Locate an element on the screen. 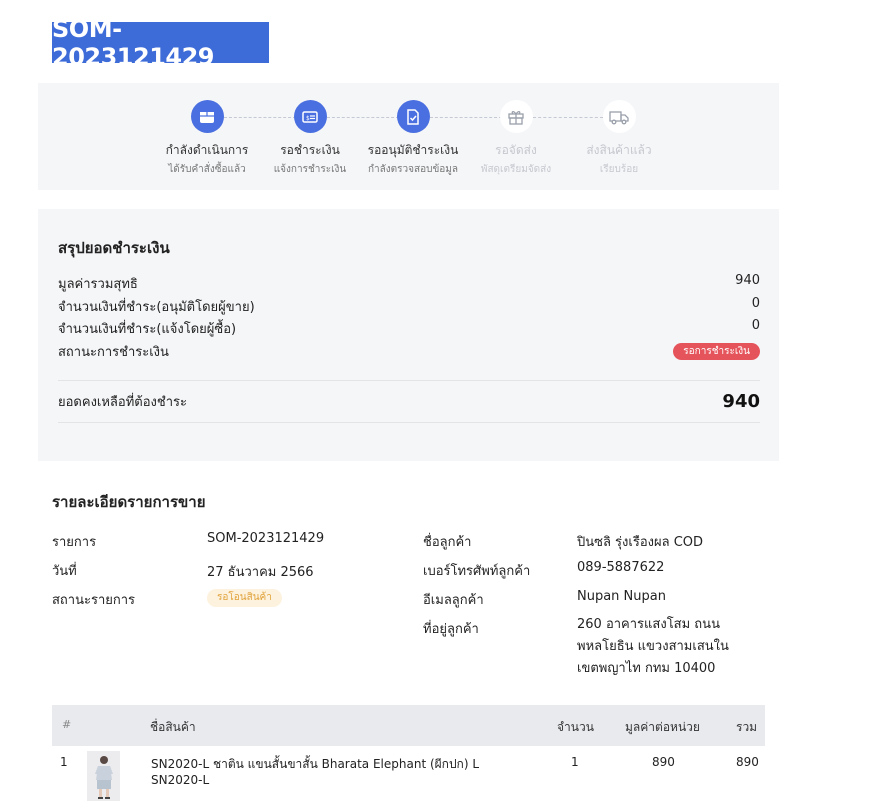 This screenshot has height=809, width=871. paid-buyer-row: จำนวนเงินที่ชำระ(แจ้งโดยผู้ซื้อ) 0 is located at coordinates (409, 328).